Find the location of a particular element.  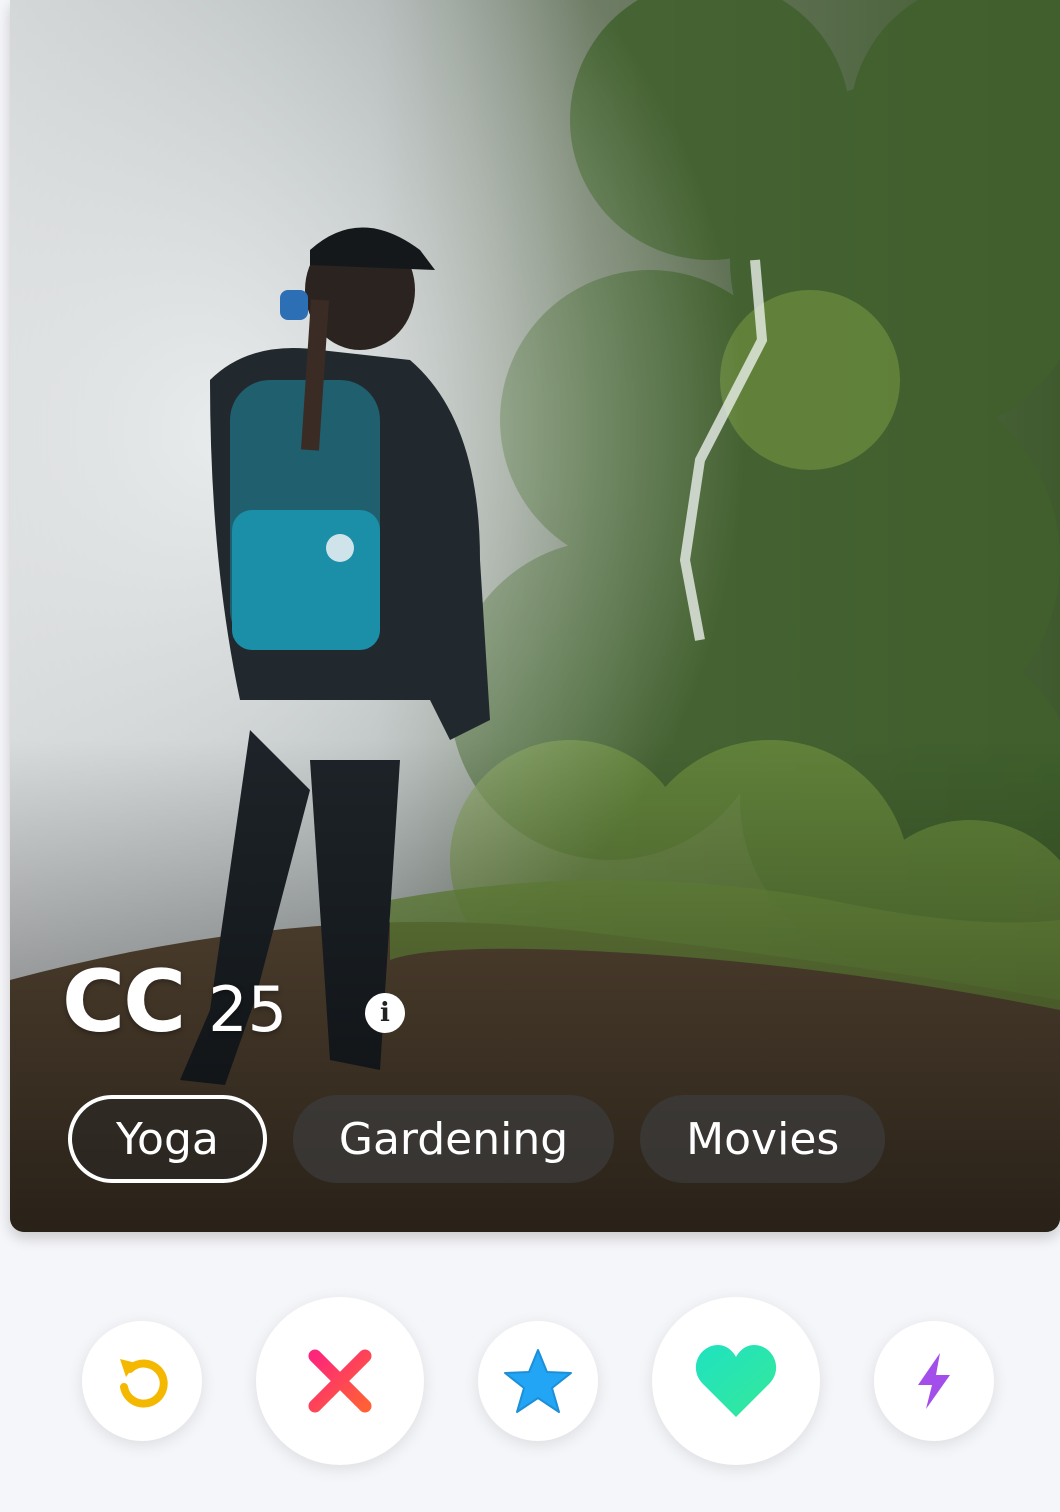

star-icon is located at coordinates (538, 1381).